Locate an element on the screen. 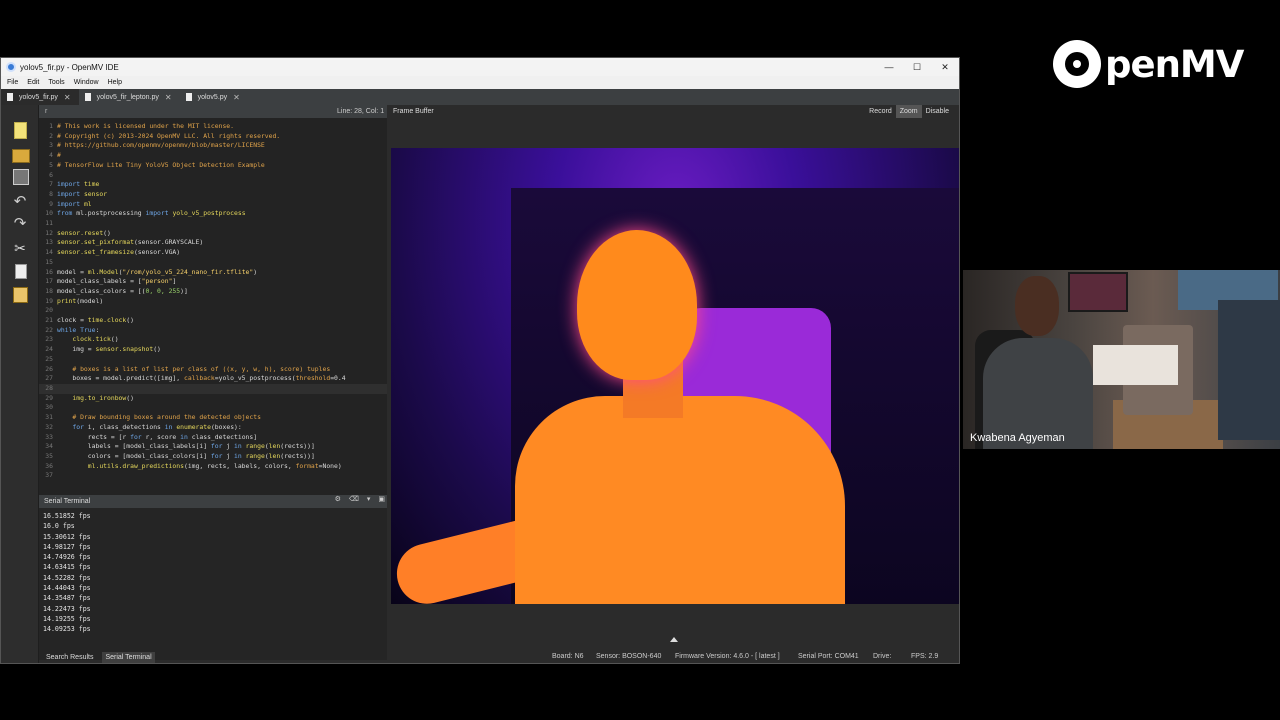 Image resolution: width=1280 pixels, height=720 pixels. code-line: 19 print(model) is located at coordinates (213, 302).